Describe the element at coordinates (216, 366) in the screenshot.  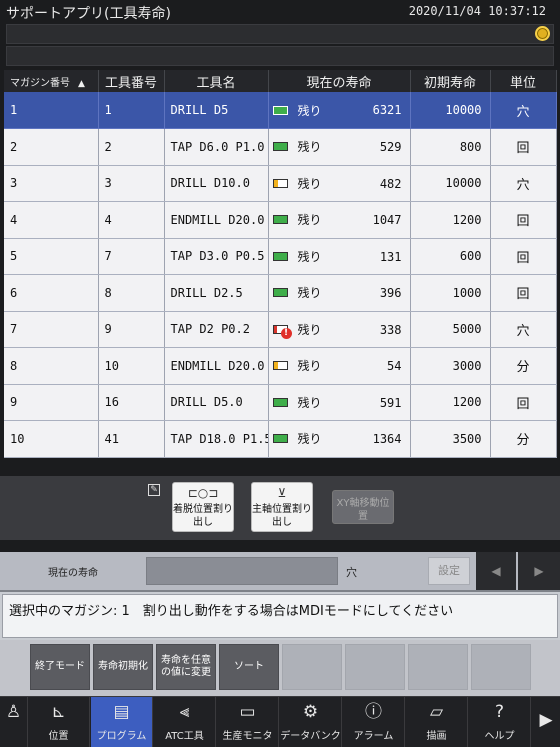
I see `tool-name-cell: ENDMILL D20.0` at that location.